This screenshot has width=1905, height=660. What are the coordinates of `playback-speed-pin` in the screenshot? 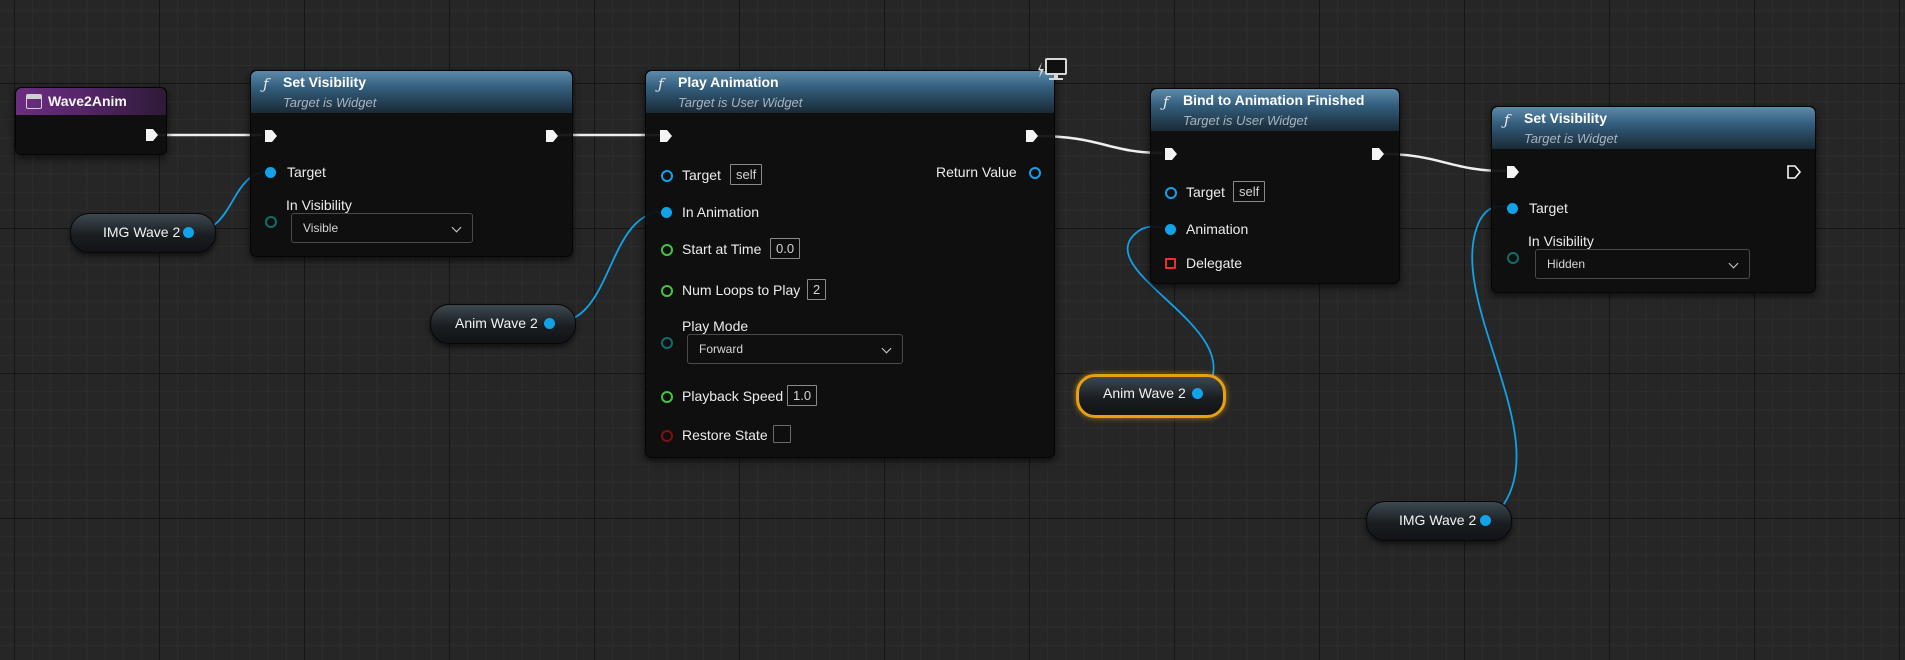 It's located at (667, 397).